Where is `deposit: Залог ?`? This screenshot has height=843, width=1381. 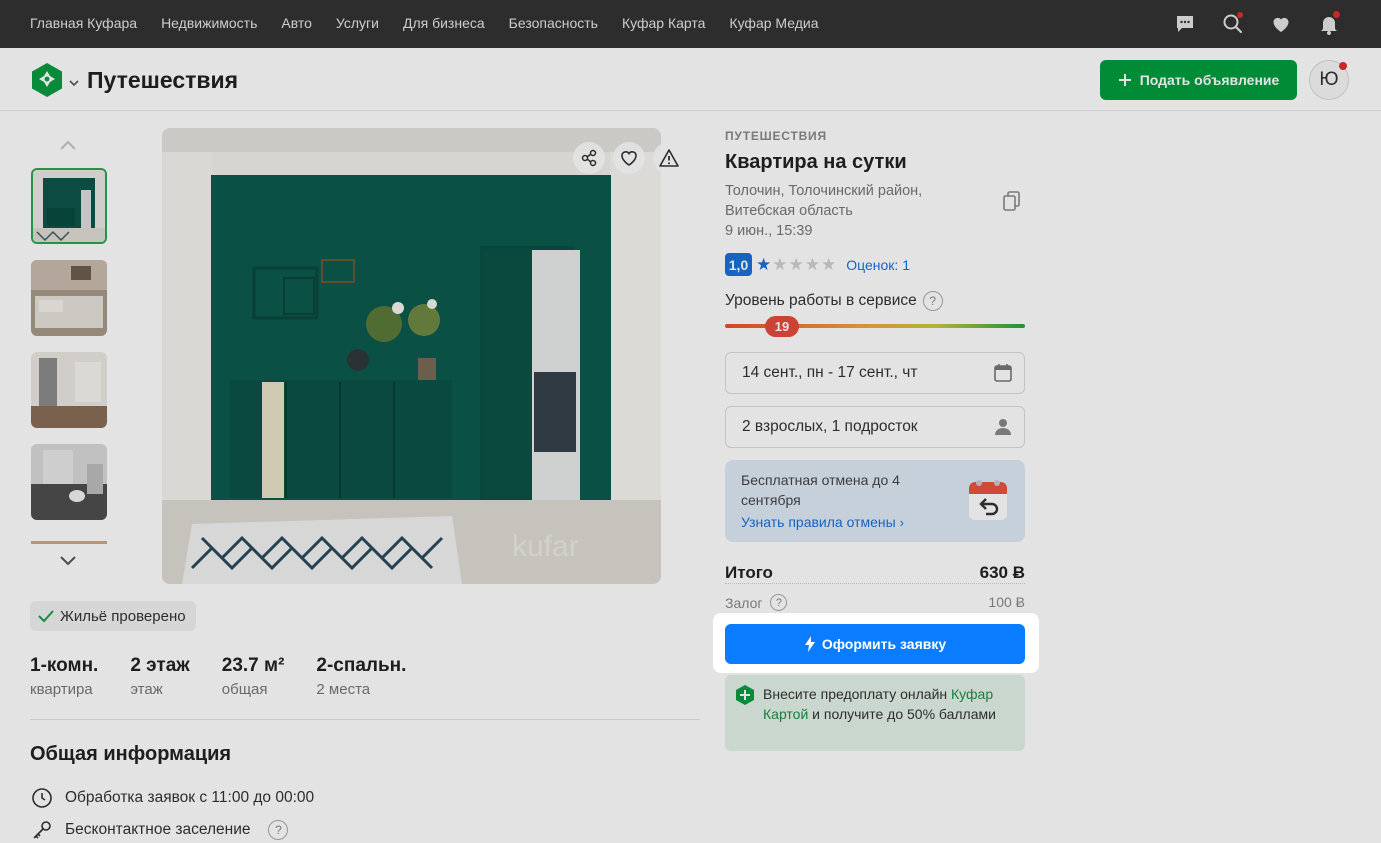 deposit: Залог ? is located at coordinates (756, 602).